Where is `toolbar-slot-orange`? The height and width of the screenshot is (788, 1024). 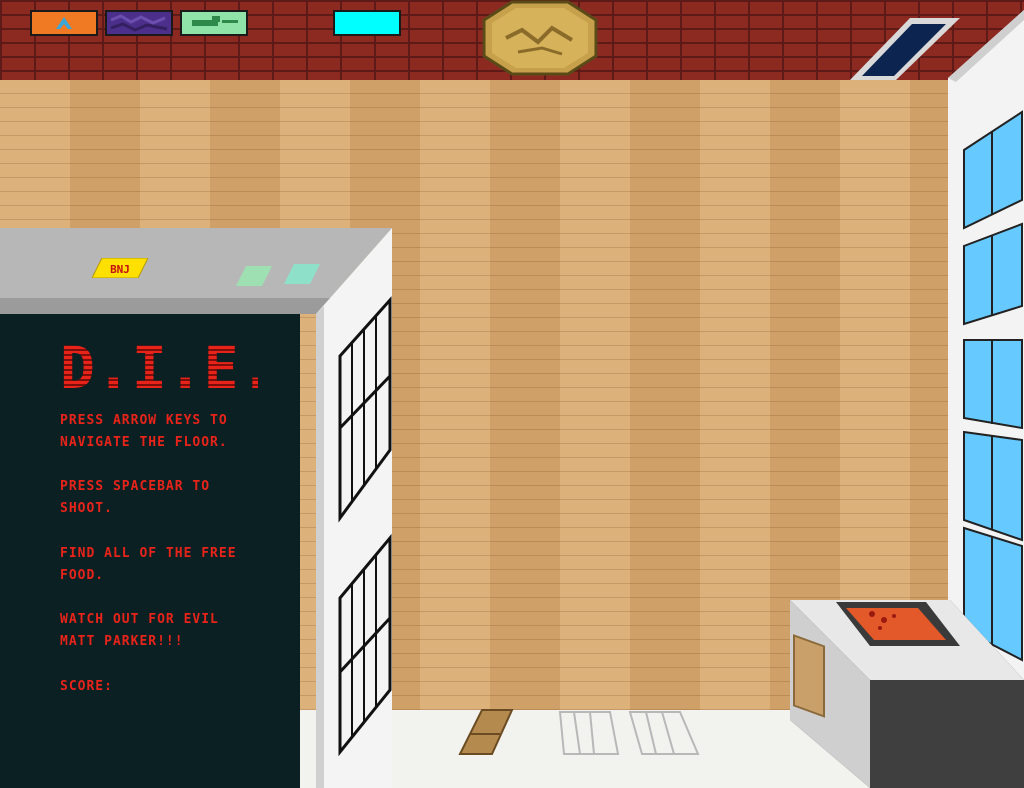 toolbar-slot-orange is located at coordinates (64, 23).